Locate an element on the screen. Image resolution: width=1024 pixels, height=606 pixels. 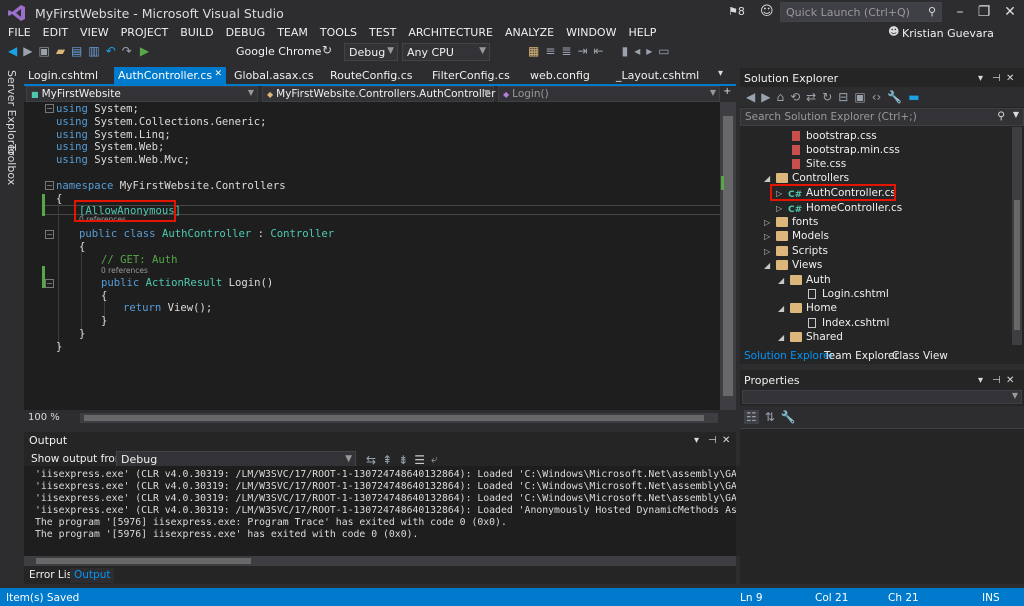
project-combo: ■ MyFirstWebsite ▼ is located at coordinates (142, 94).